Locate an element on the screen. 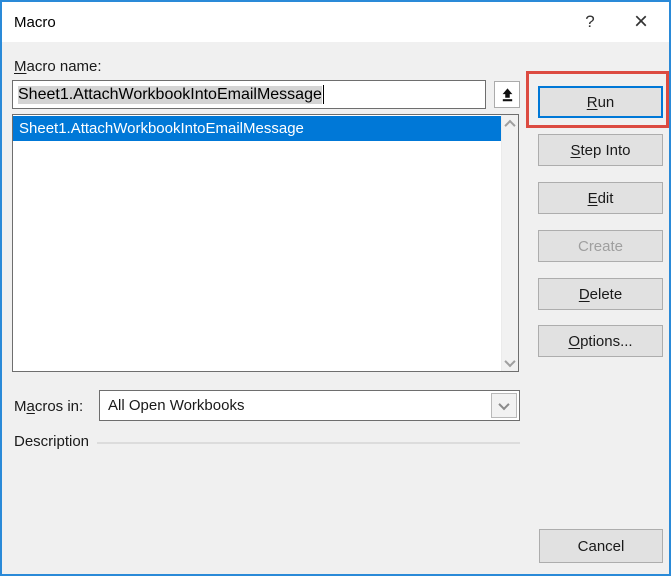 This screenshot has width=671, height=576. edit-button: Edit is located at coordinates (600, 198).